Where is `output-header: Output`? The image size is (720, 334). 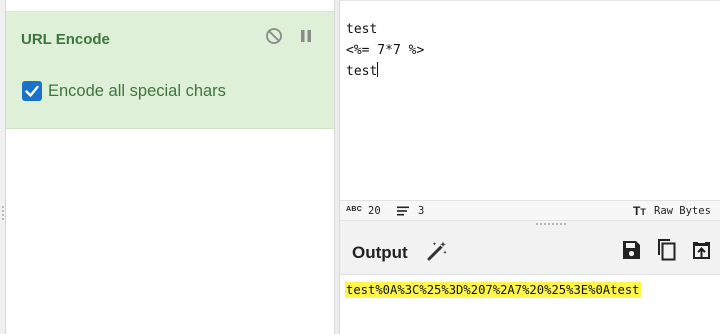 output-header: Output is located at coordinates (530, 251).